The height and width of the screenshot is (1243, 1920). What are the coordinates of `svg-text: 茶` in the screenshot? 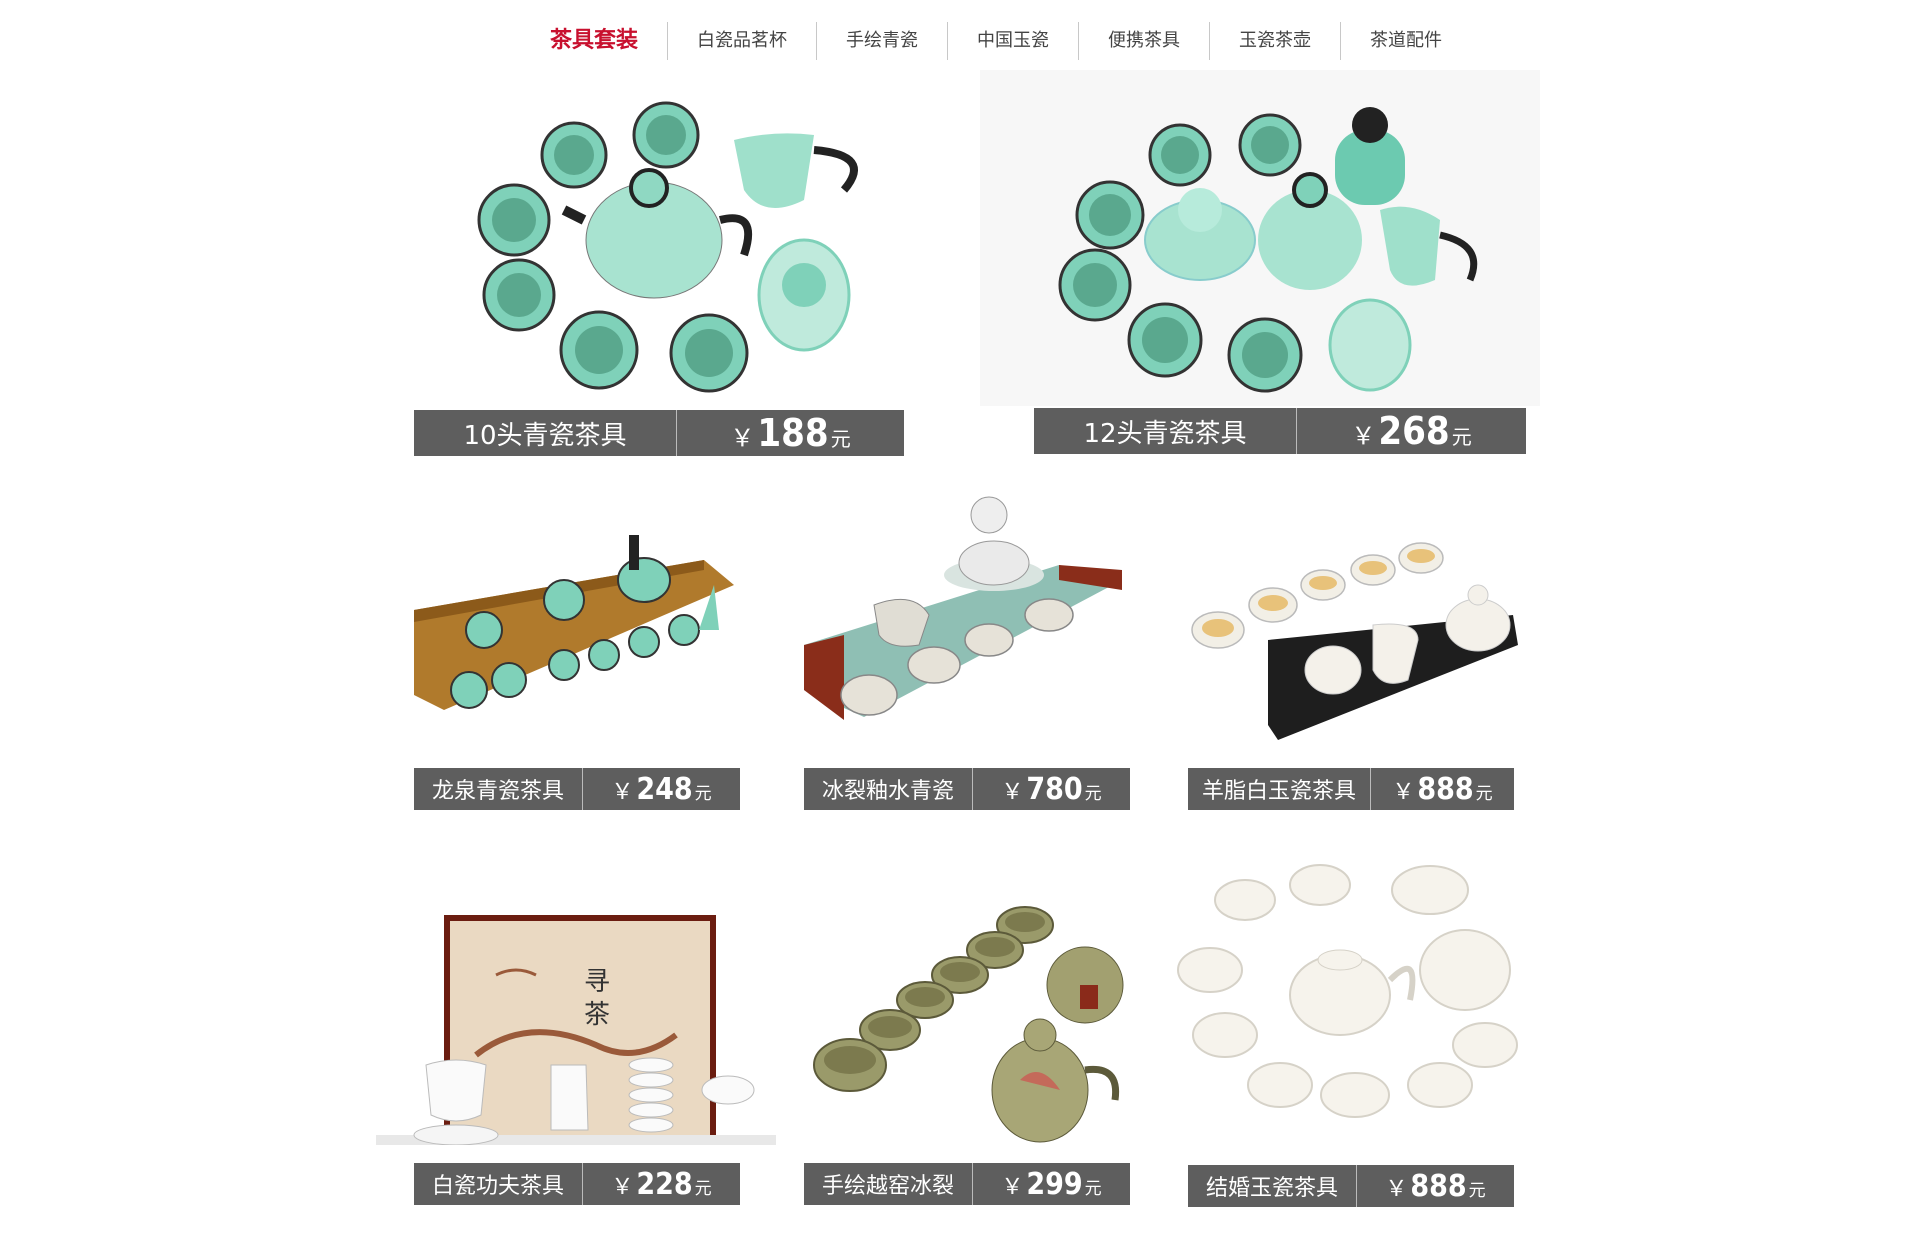 It's located at (597, 1015).